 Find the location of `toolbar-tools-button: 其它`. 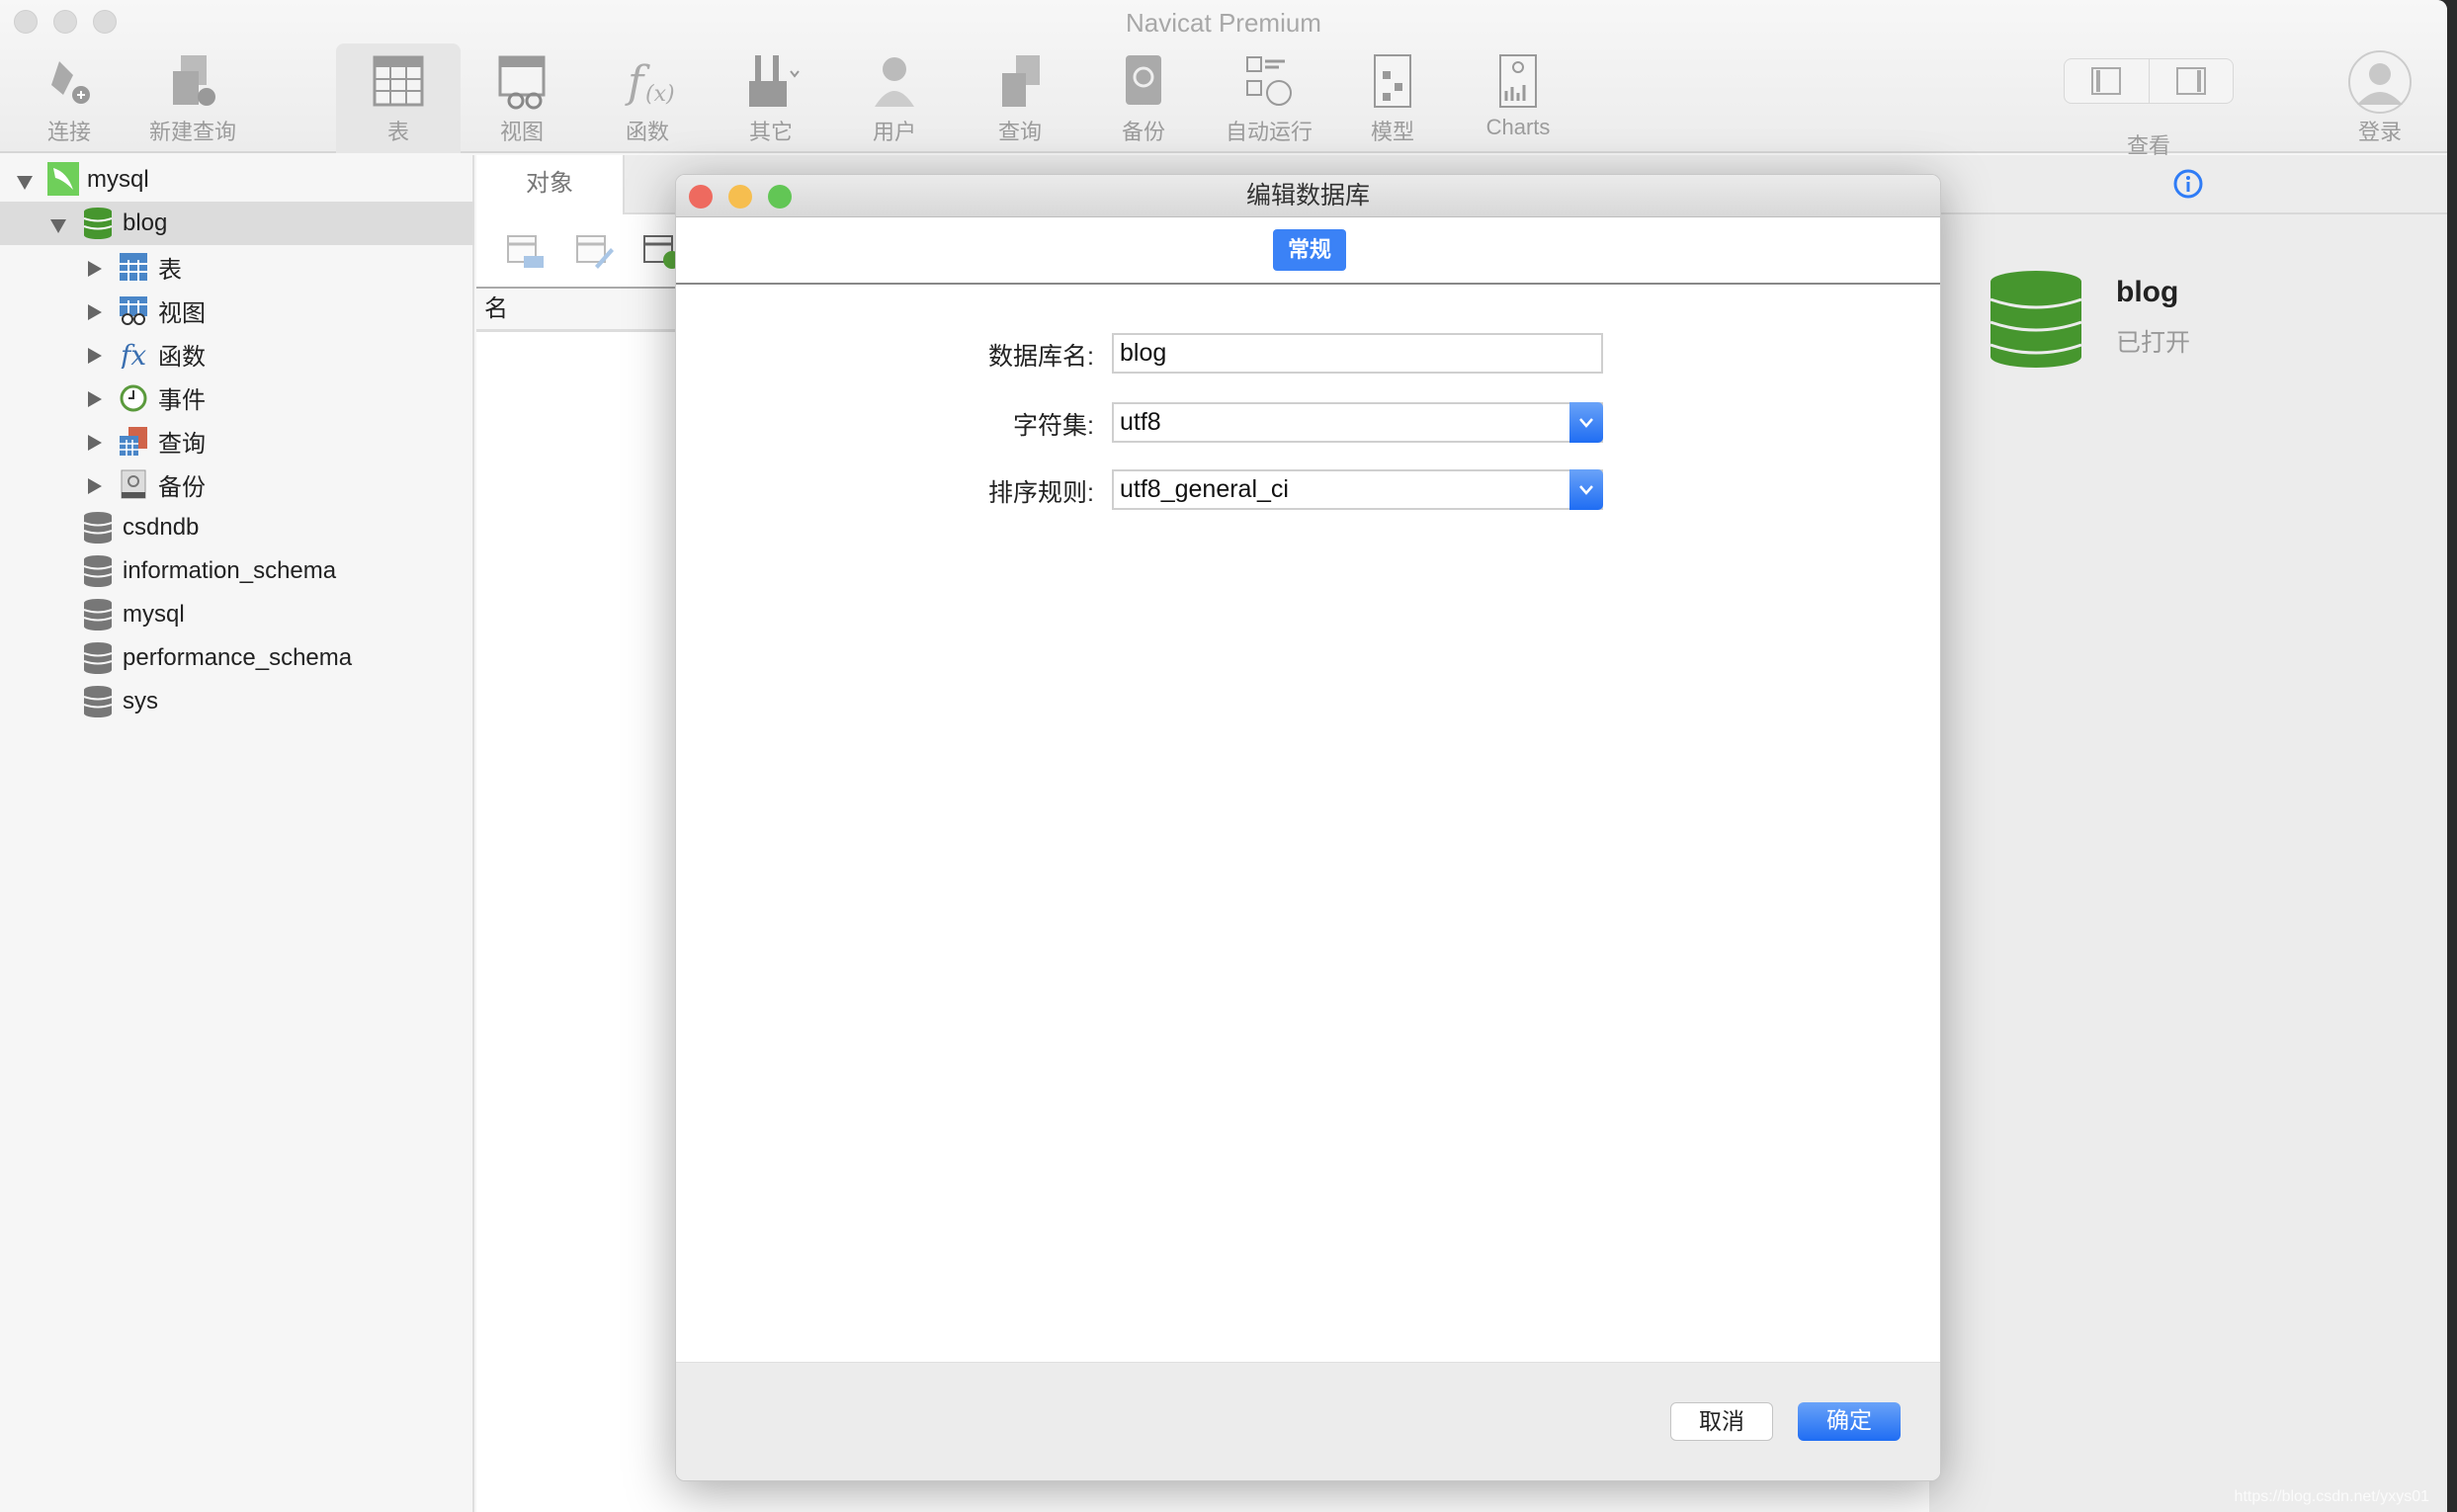

toolbar-tools-button: 其它 is located at coordinates (771, 98).